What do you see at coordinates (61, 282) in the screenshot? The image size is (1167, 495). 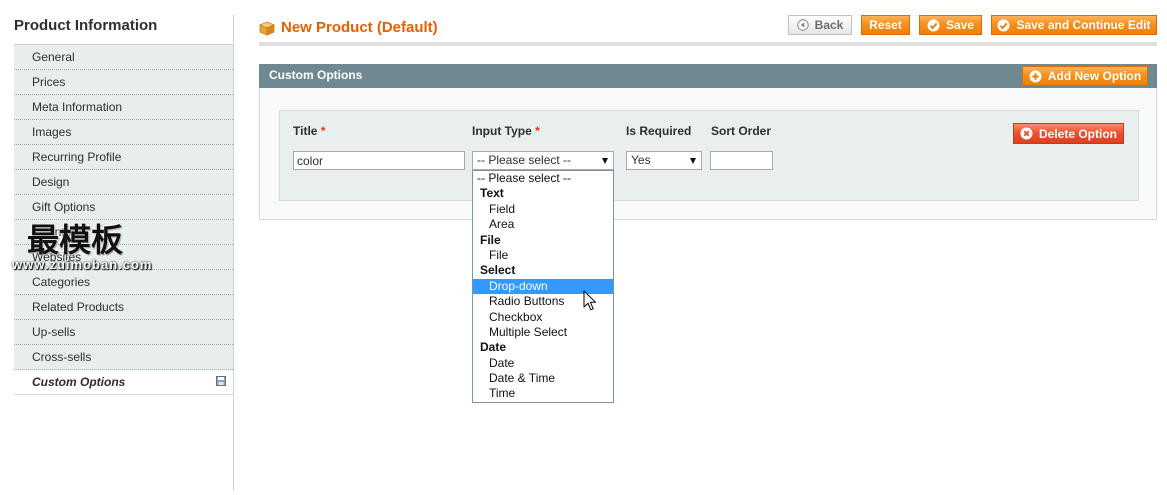 I see `tab-label: Categories` at bounding box center [61, 282].